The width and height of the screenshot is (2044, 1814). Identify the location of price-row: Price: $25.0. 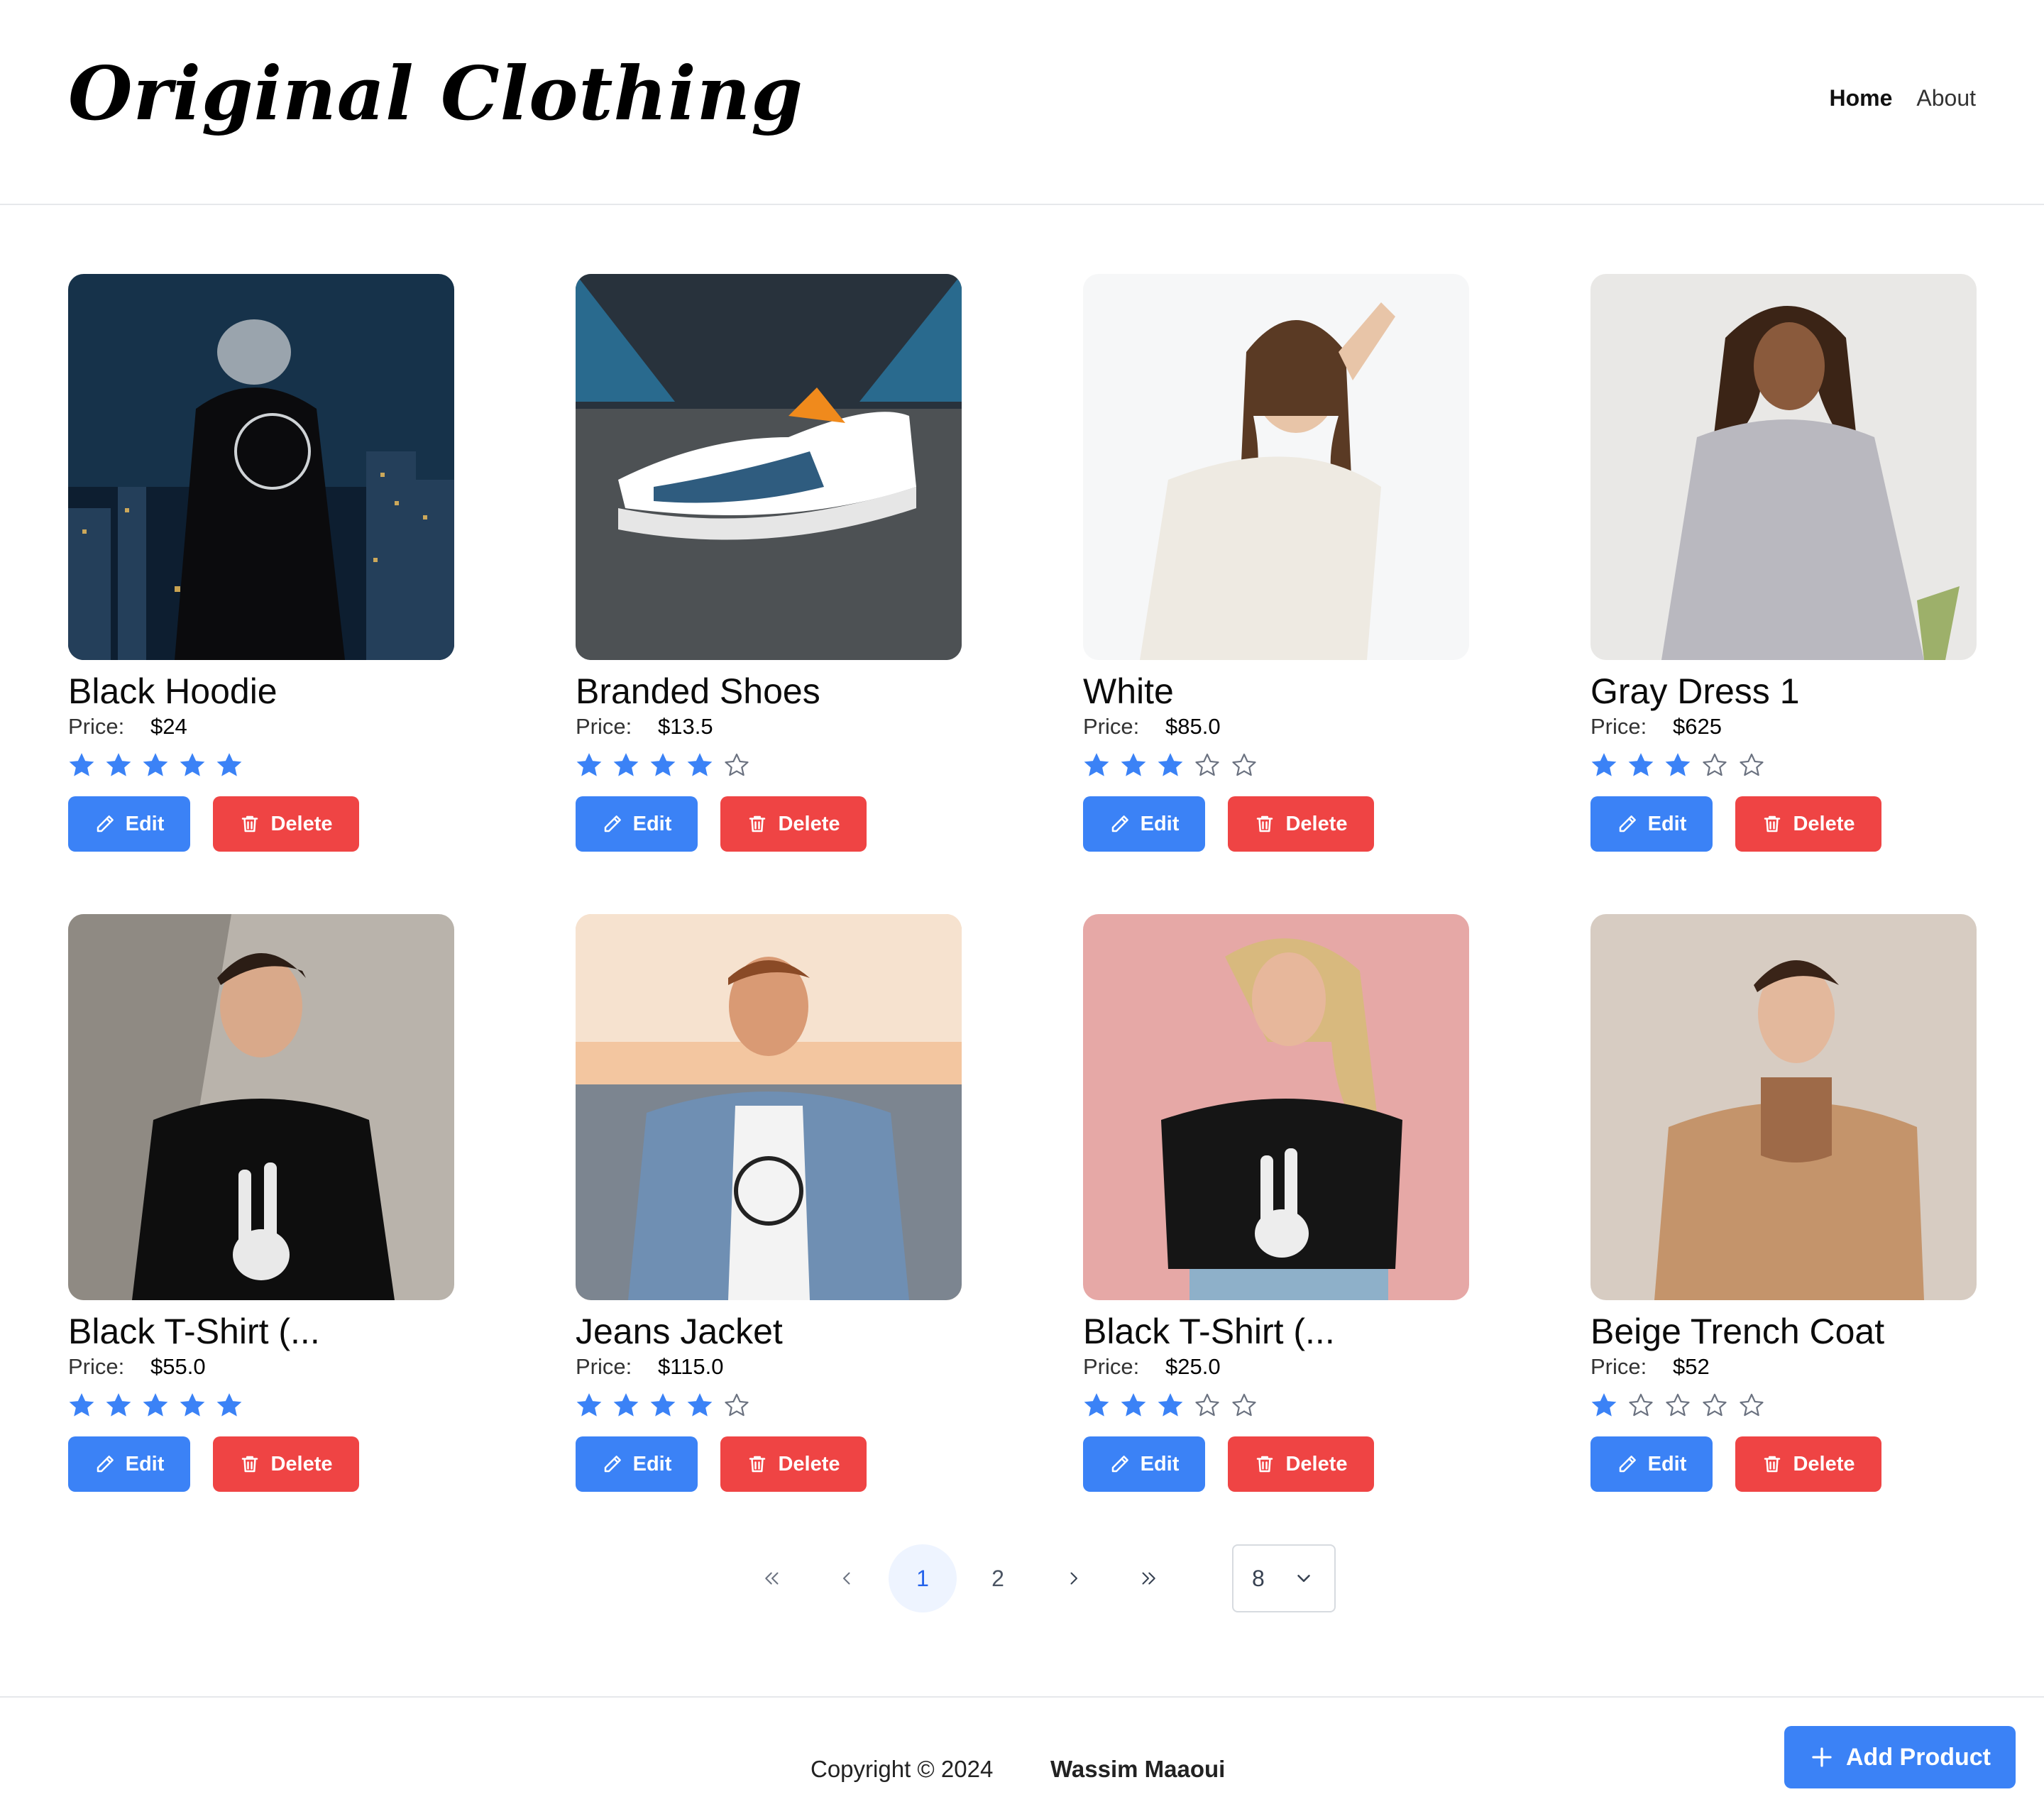
(1276, 1369).